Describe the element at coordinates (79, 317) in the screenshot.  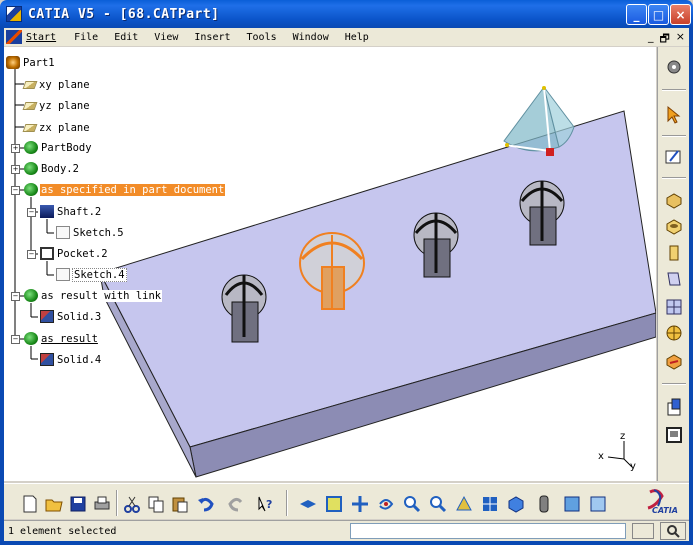
I see `tree-label-solid3: Solid.3` at that location.